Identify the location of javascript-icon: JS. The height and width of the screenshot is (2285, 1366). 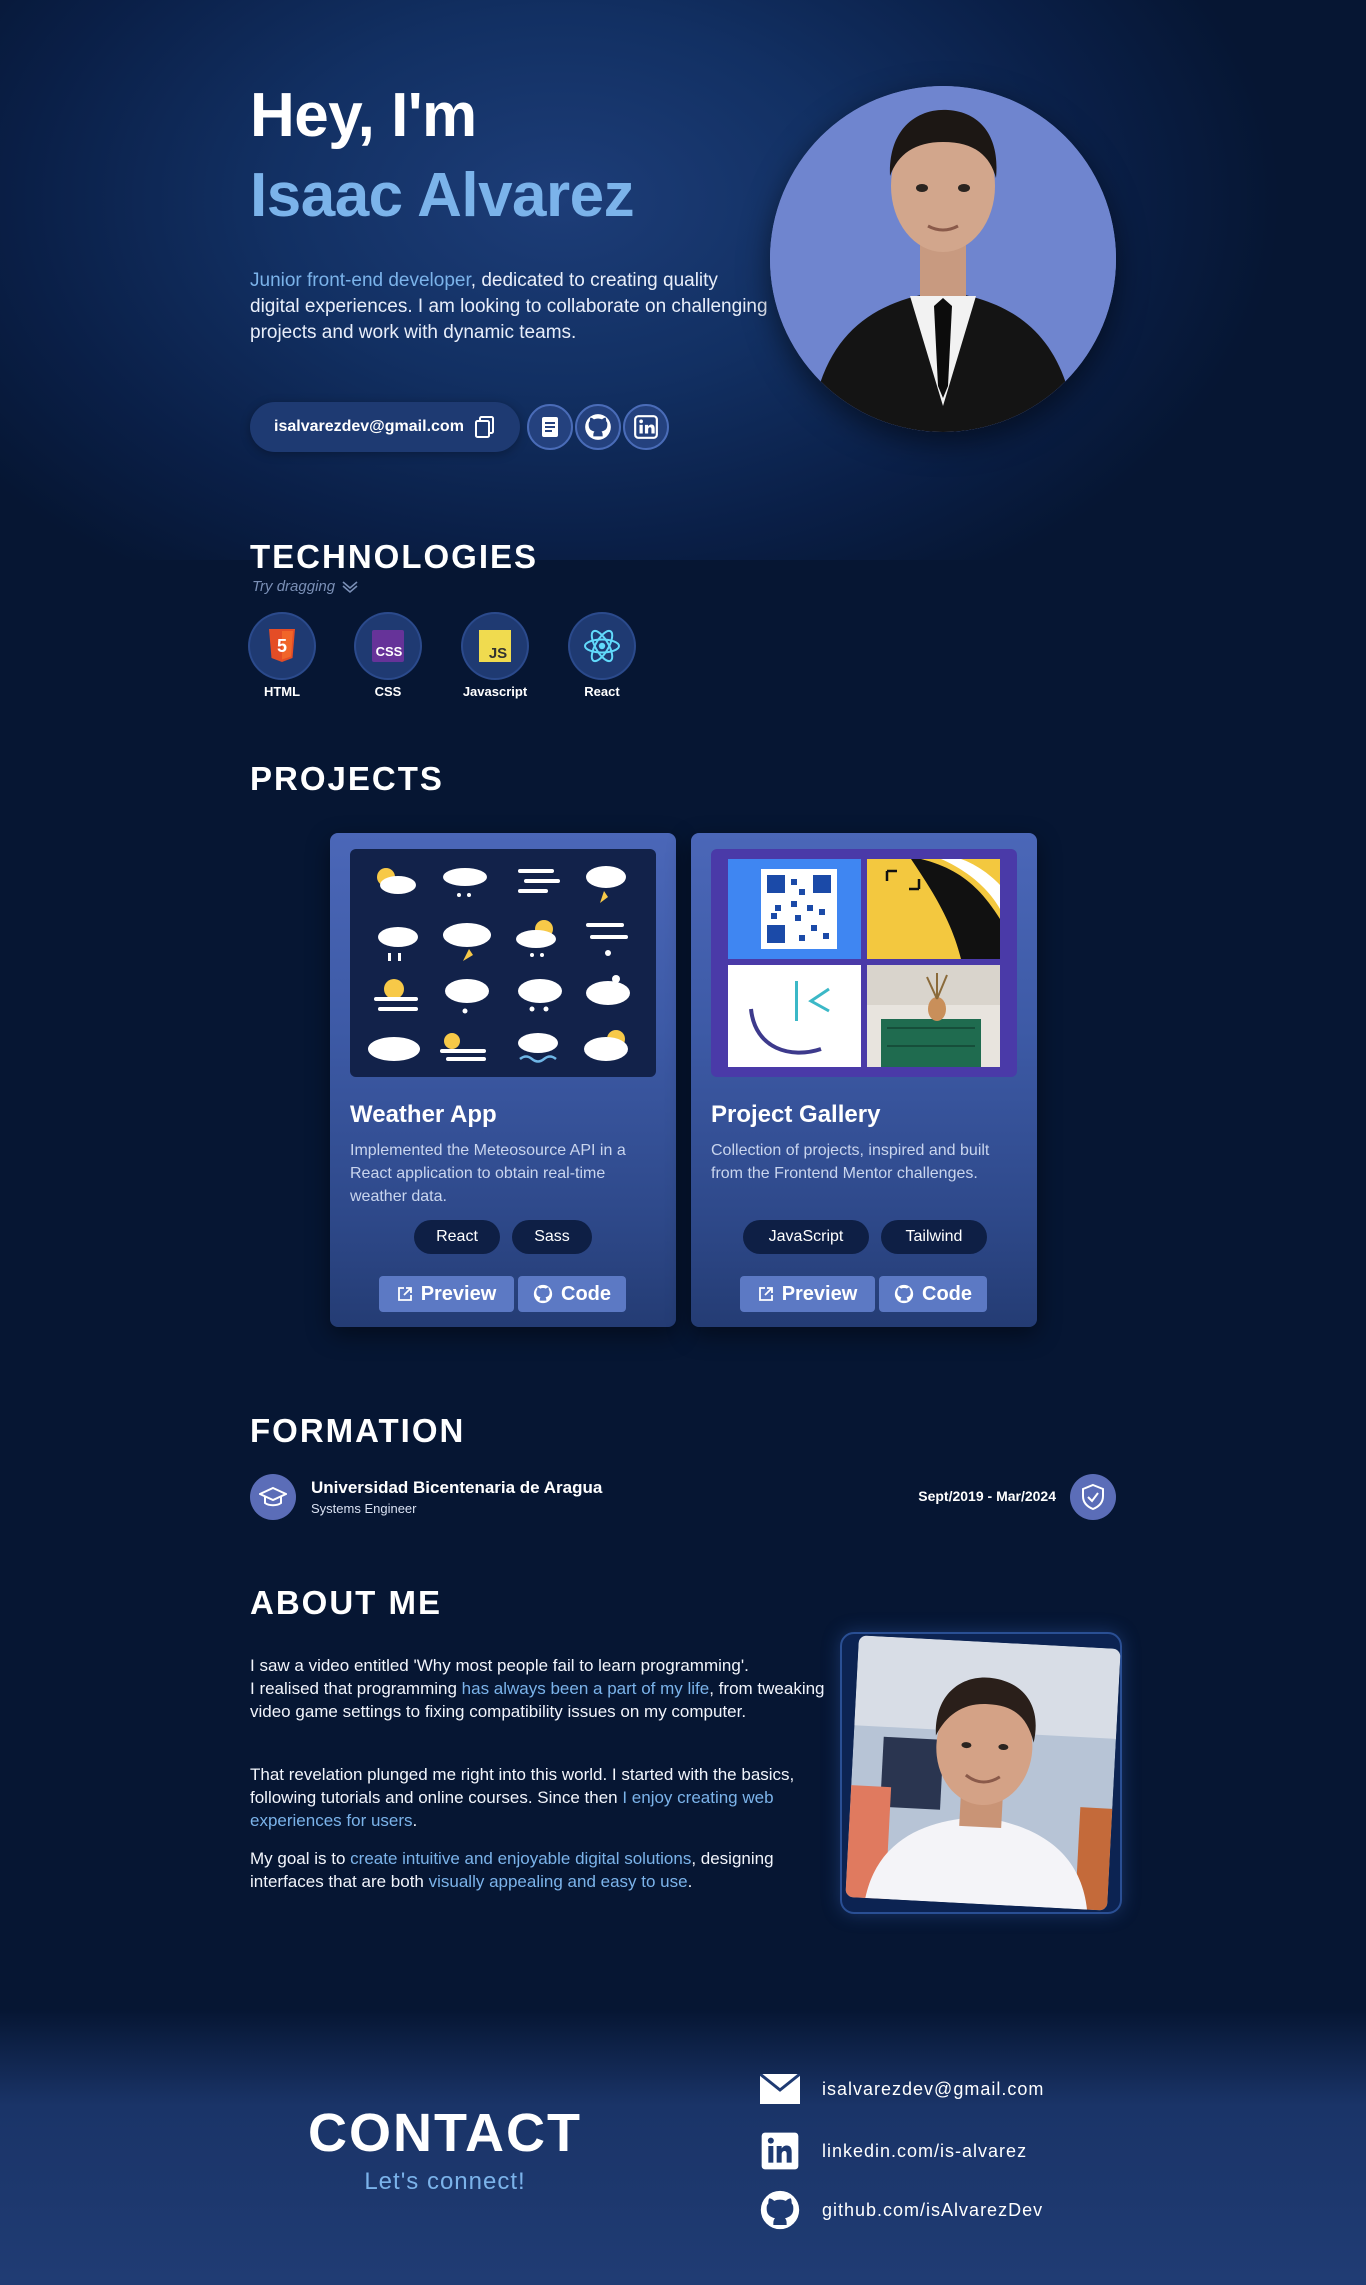
(495, 646).